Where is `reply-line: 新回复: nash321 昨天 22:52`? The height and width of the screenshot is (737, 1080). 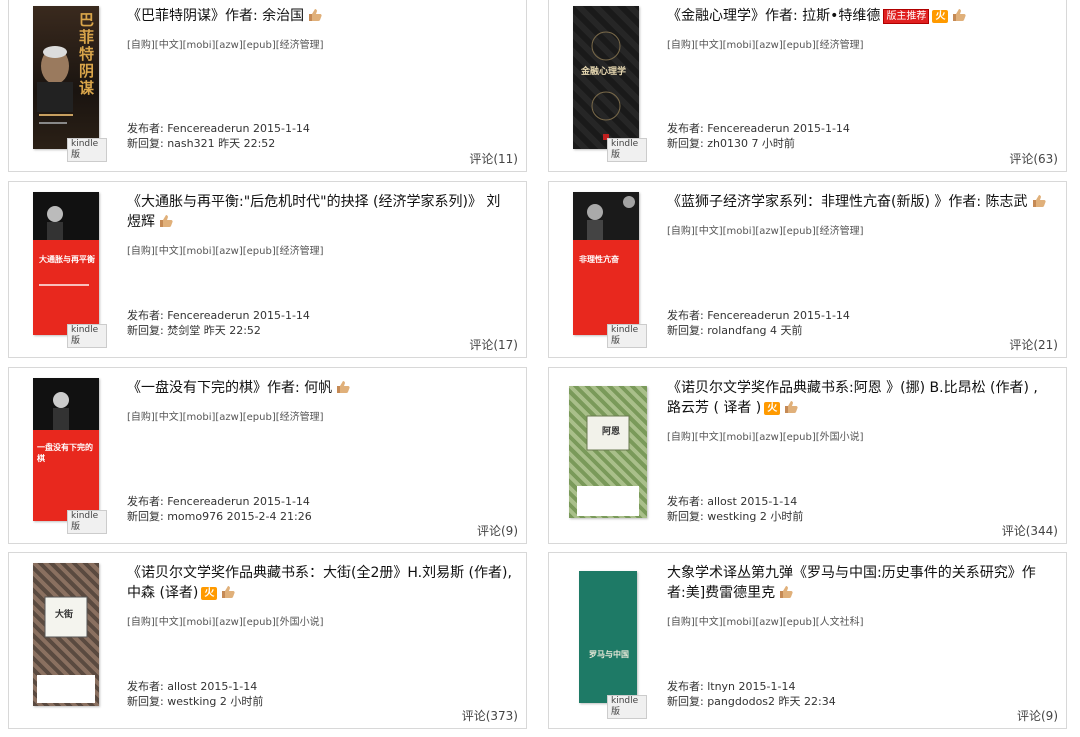 reply-line: 新回复: nash321 昨天 22:52 is located at coordinates (201, 143).